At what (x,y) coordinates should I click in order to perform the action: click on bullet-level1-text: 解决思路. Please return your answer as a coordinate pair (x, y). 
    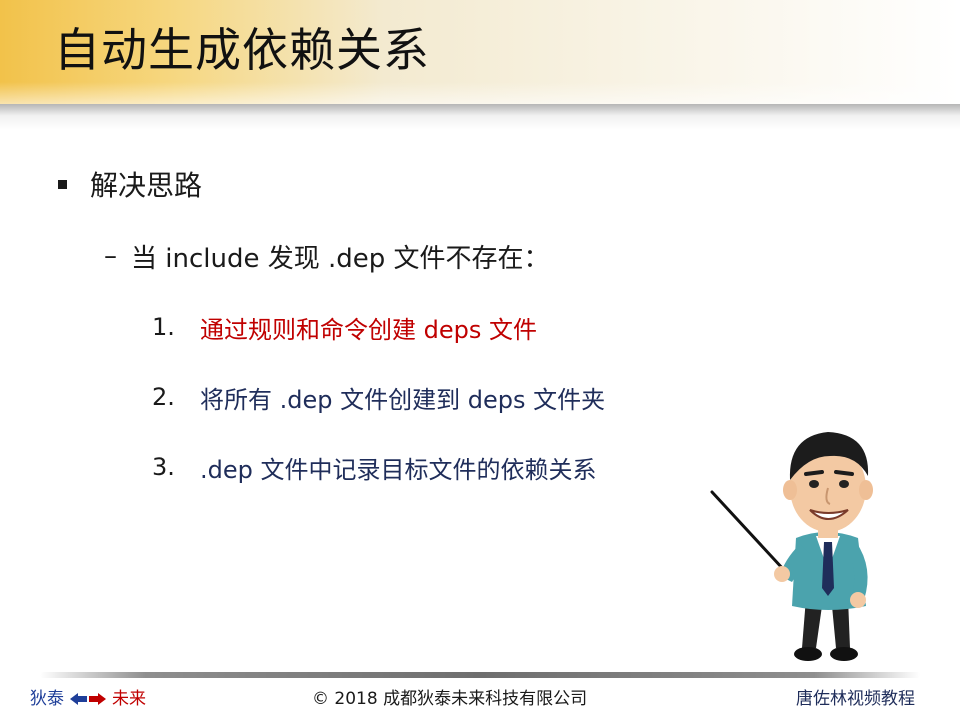
    Looking at the image, I should click on (146, 185).